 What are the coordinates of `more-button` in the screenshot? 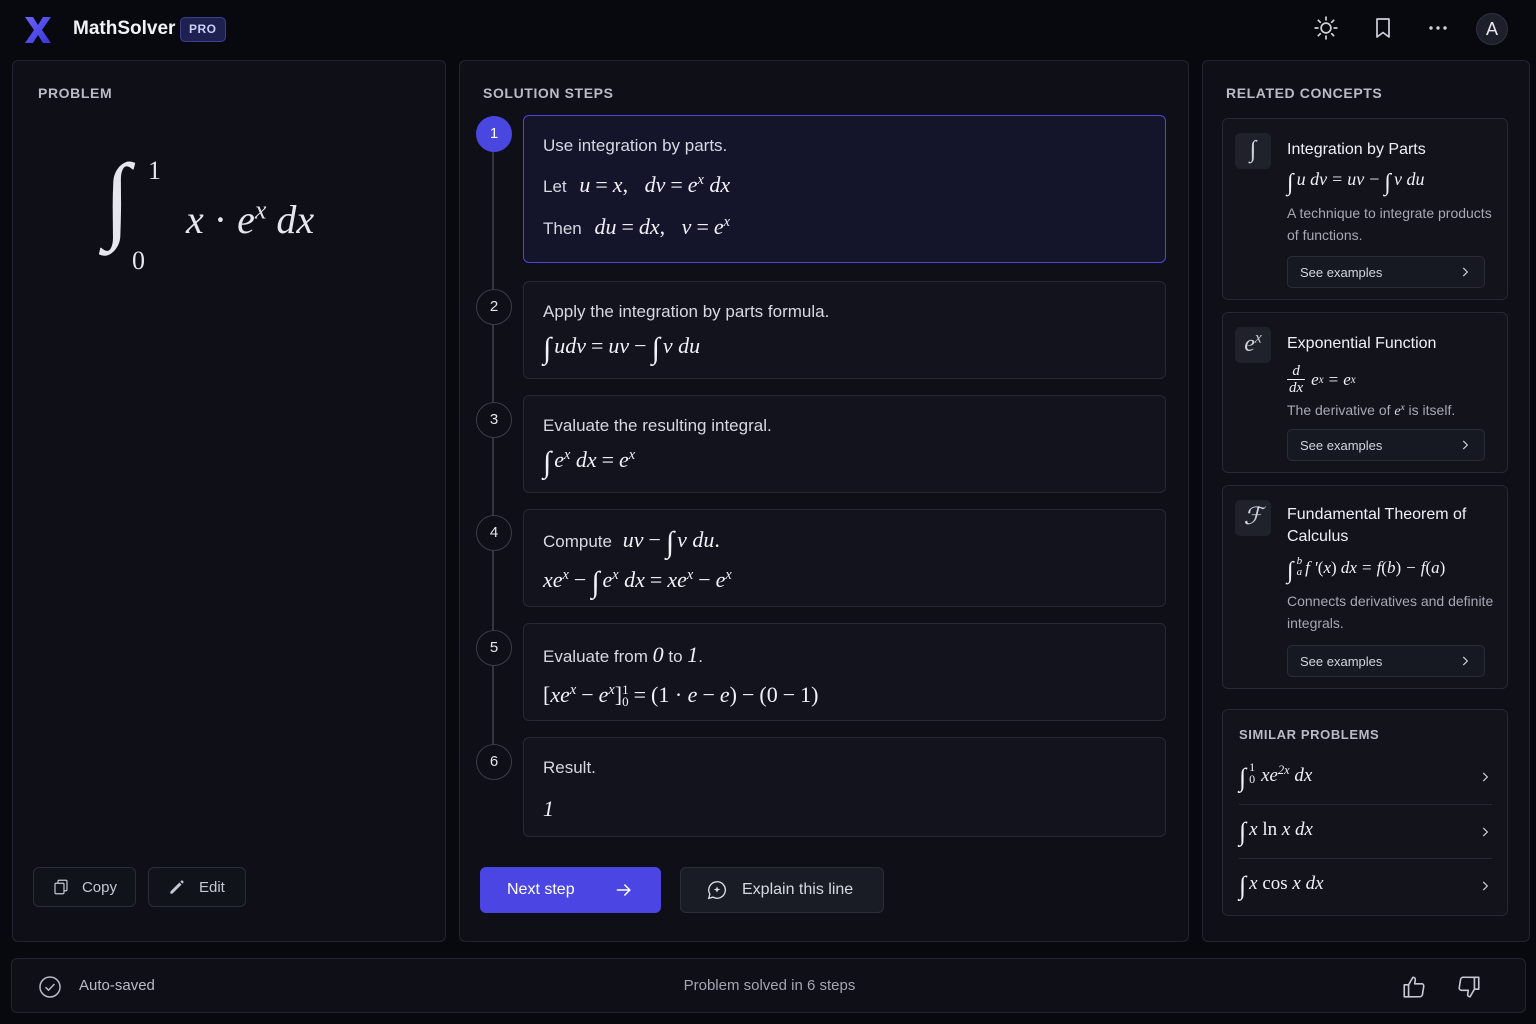 It's located at (1438, 28).